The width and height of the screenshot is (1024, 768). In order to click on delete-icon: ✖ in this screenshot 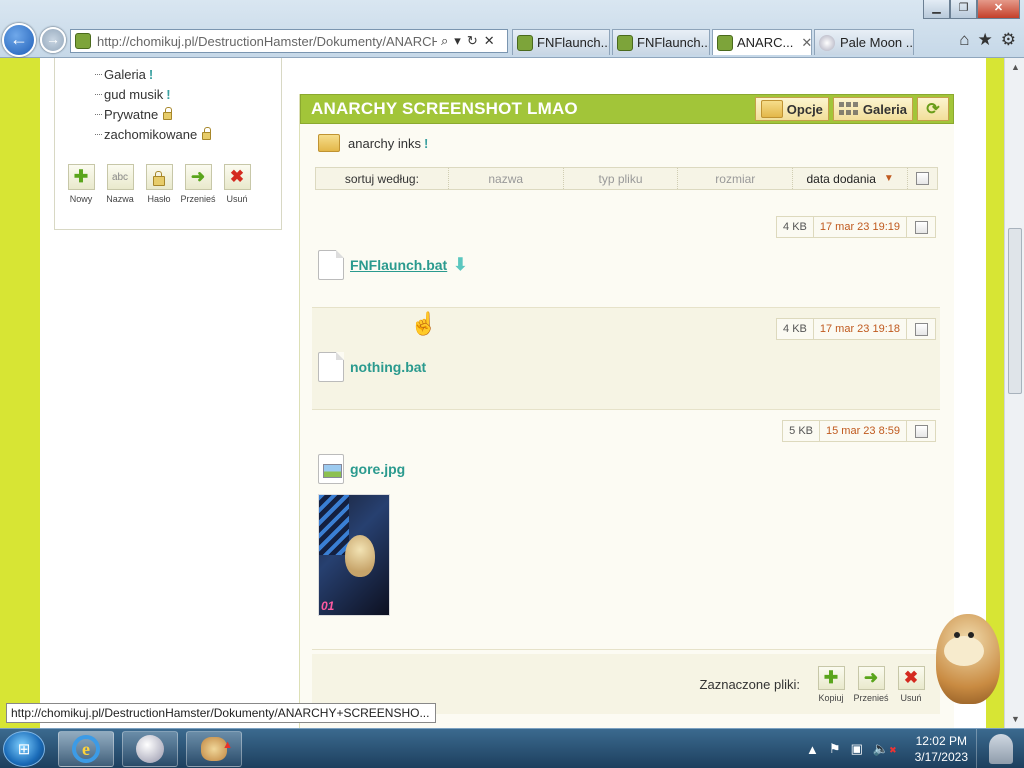, I will do `click(237, 177)`.